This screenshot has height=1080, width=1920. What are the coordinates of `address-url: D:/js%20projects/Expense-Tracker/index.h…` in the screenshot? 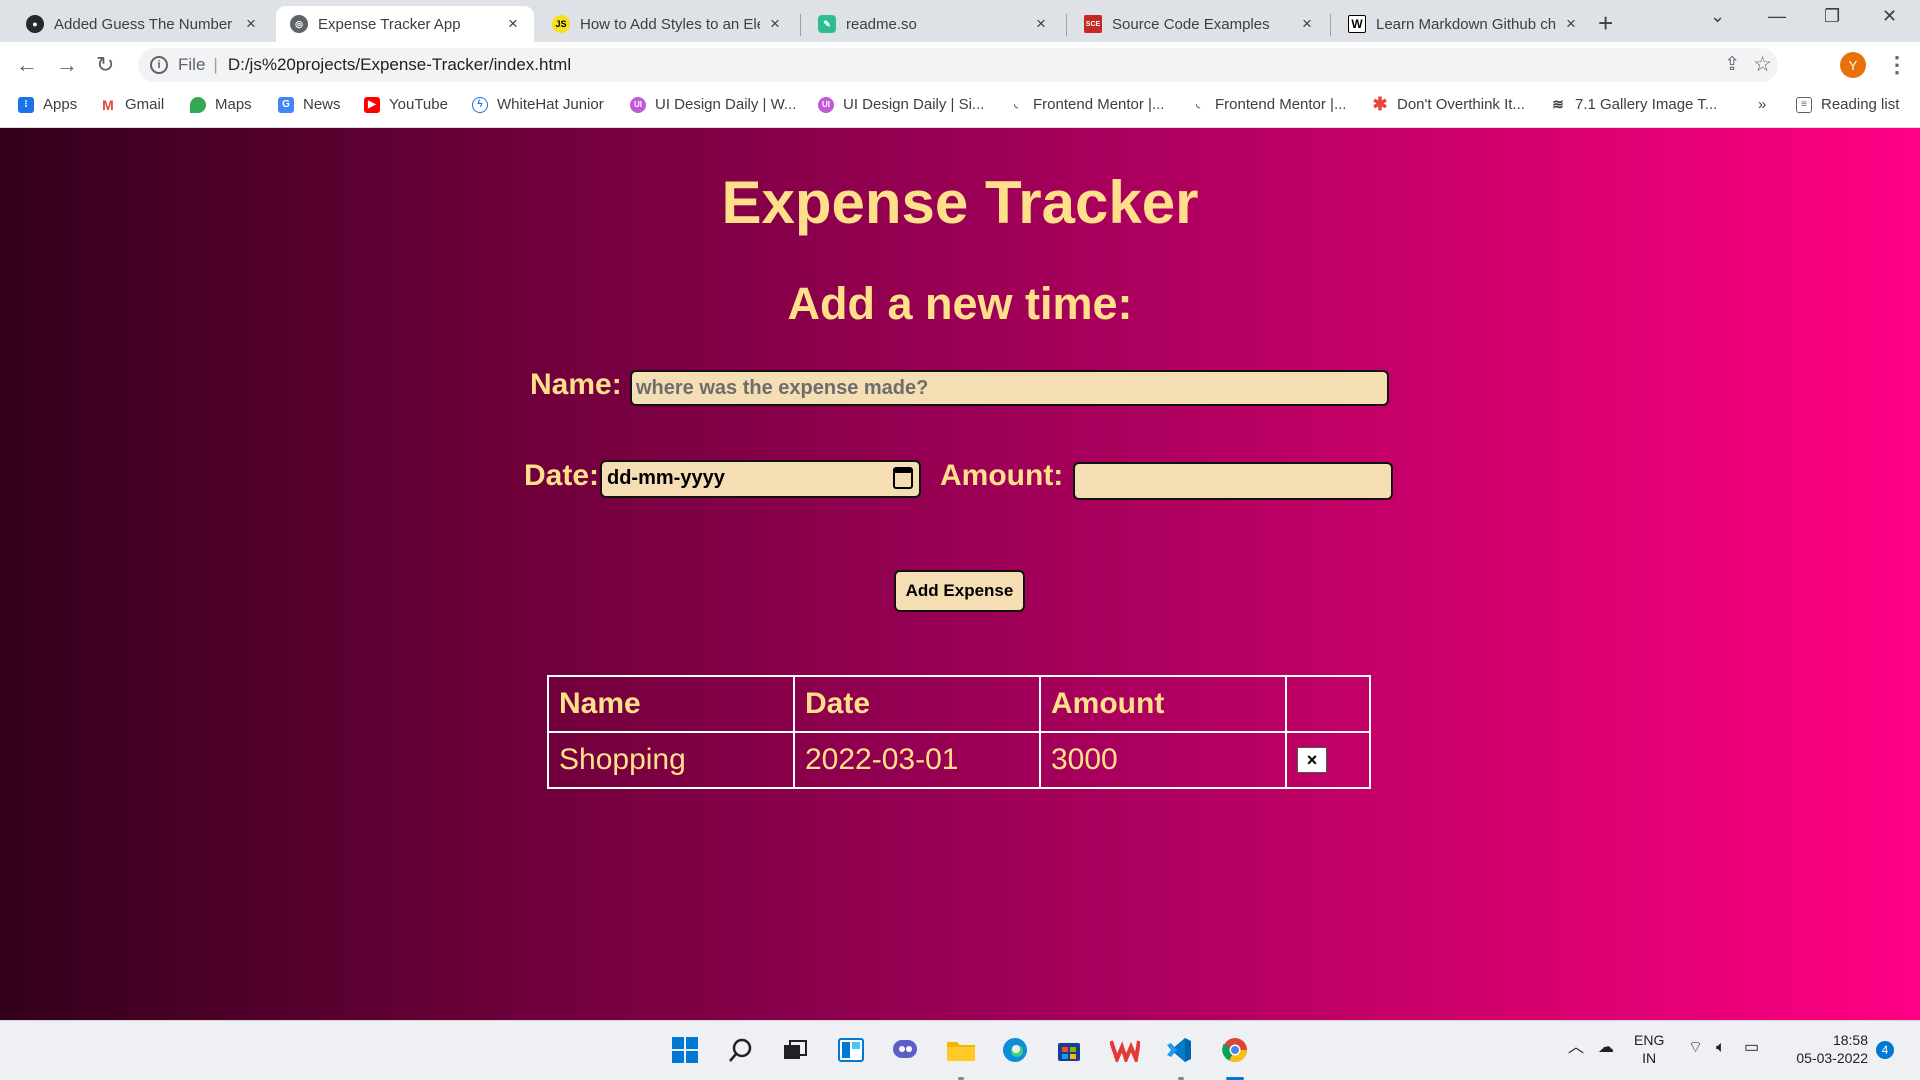 It's located at (399, 65).